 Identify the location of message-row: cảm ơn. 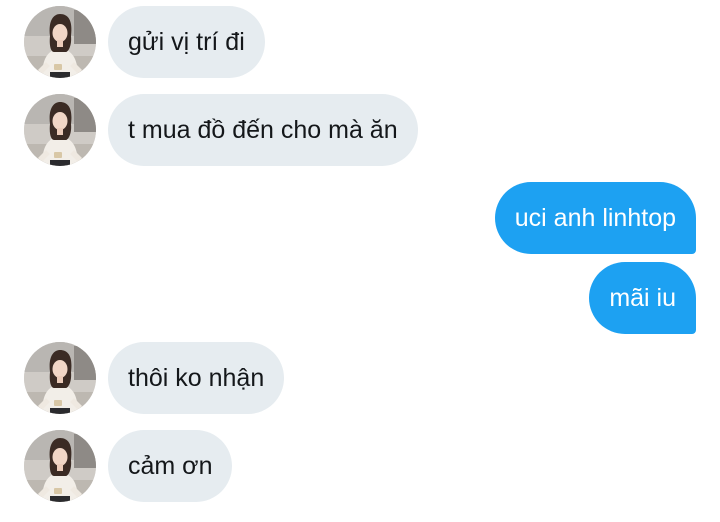
(360, 463).